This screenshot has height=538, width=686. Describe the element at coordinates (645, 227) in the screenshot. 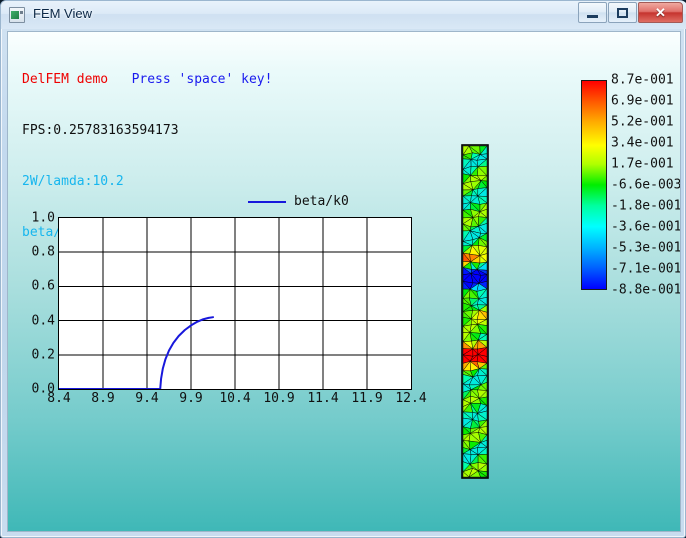

I see `colorbar-label: -3.6e-001` at that location.